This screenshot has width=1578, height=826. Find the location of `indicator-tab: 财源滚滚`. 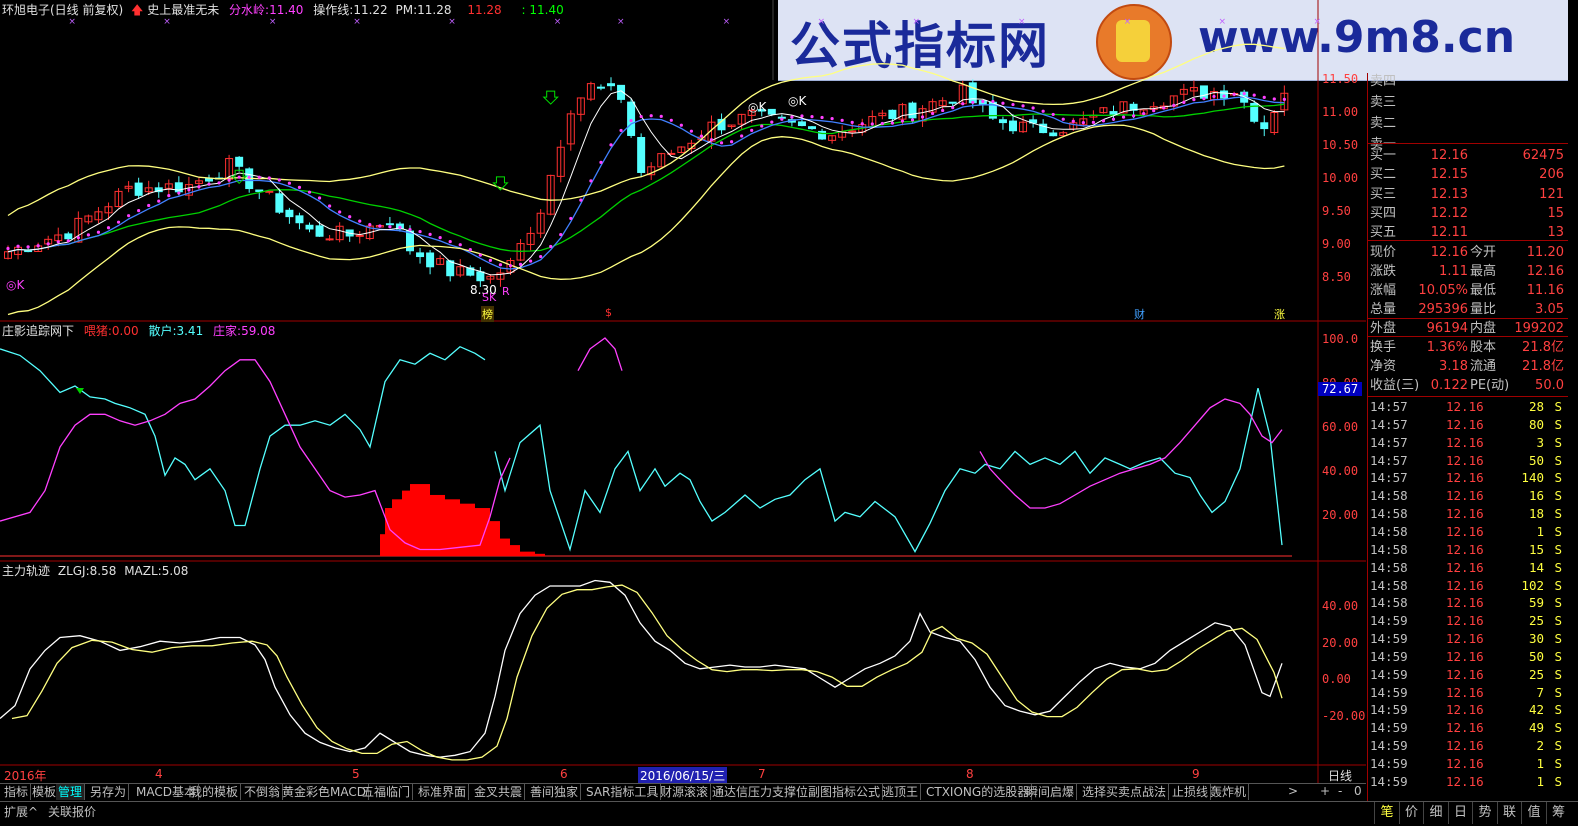

indicator-tab: 财源滚滚 is located at coordinates (685, 792).